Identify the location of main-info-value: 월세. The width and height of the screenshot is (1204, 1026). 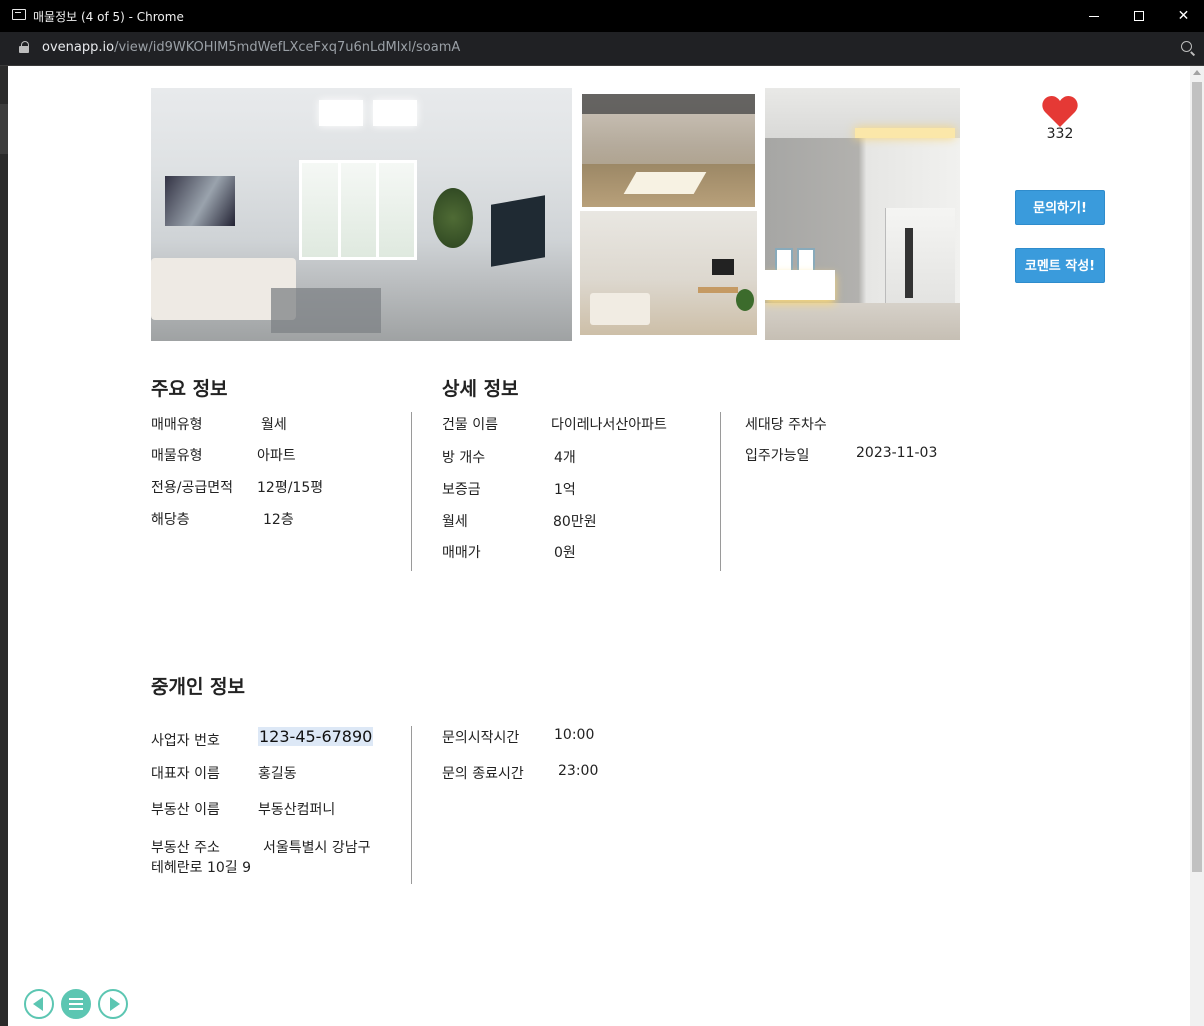
(274, 425).